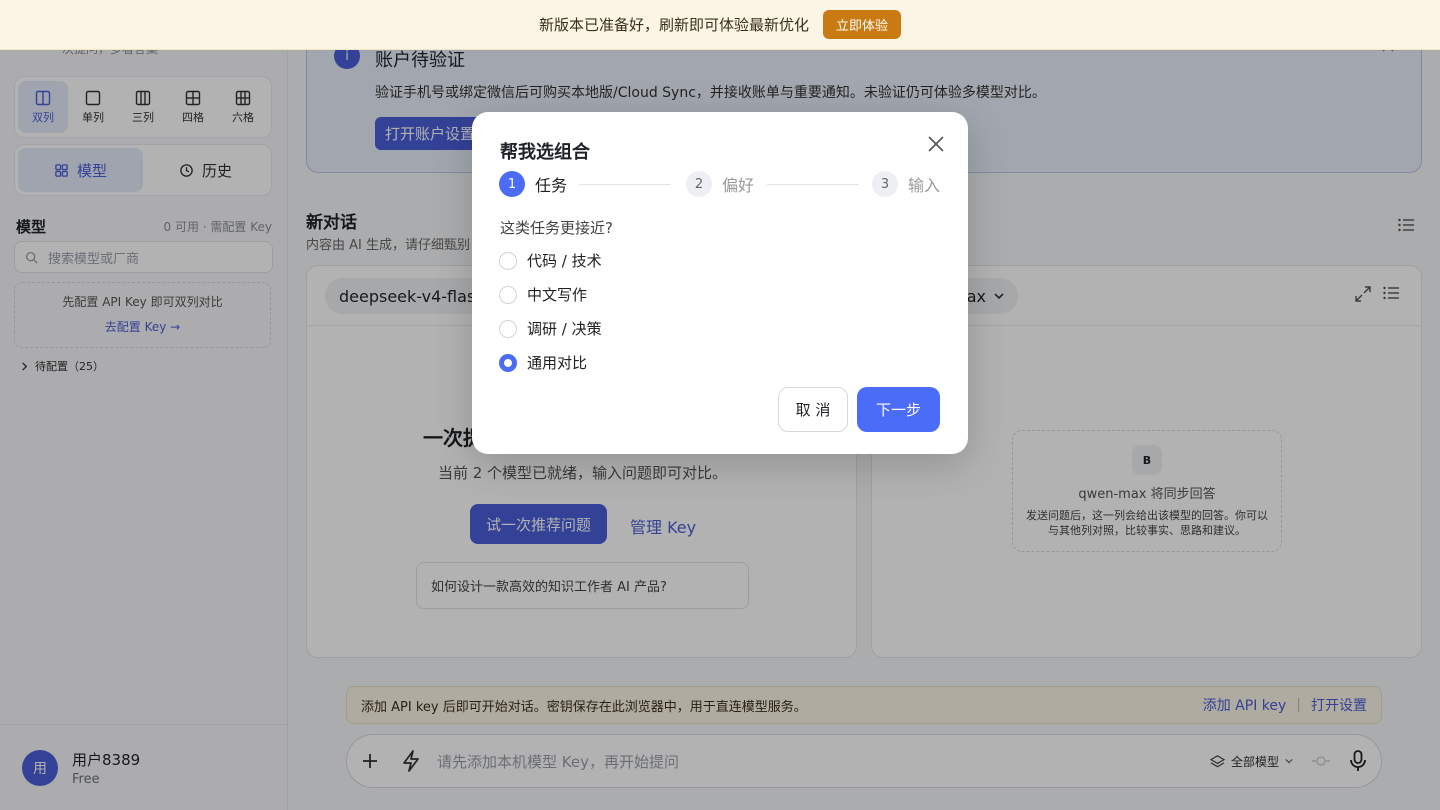 The height and width of the screenshot is (810, 1440). Describe the element at coordinates (738, 185) in the screenshot. I see `step-label: 偏好` at that location.